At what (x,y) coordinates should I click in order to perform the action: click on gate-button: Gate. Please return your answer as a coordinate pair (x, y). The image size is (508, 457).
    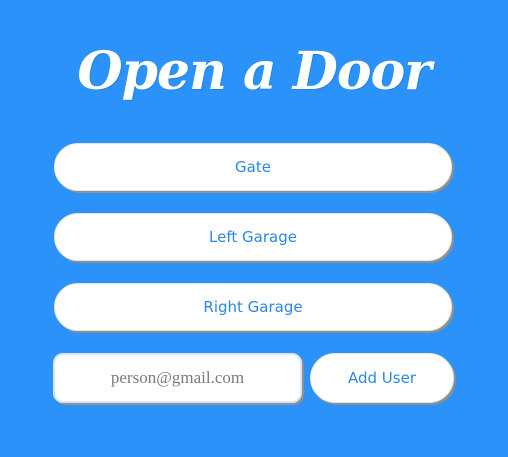
    Looking at the image, I should click on (253, 167).